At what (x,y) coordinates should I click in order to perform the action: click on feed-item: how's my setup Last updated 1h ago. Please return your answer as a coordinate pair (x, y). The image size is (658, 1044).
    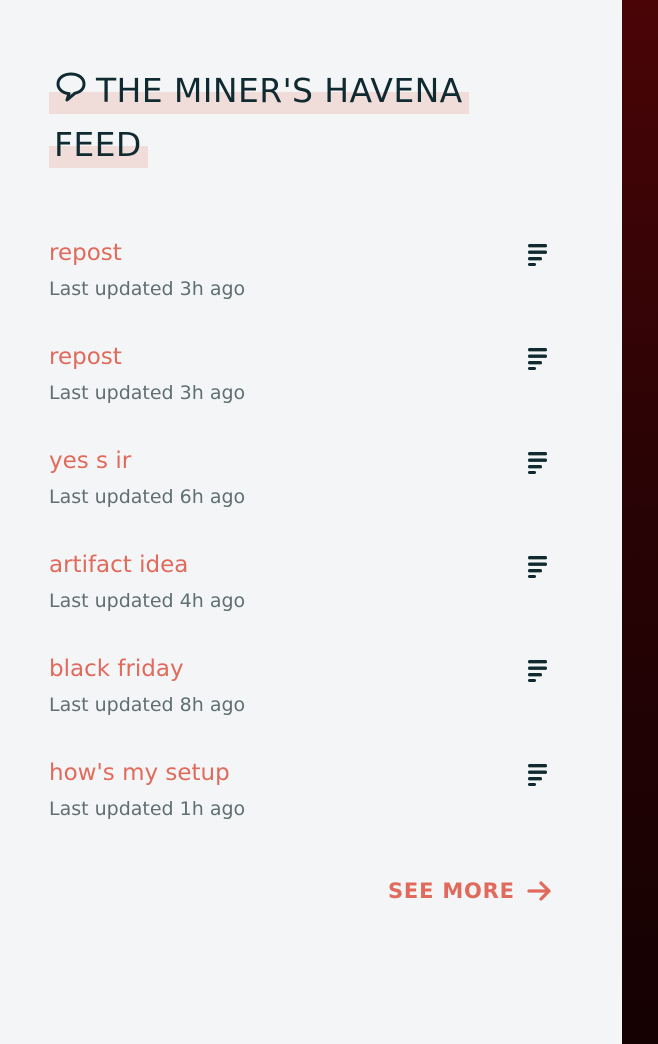
    Looking at the image, I should click on (299, 802).